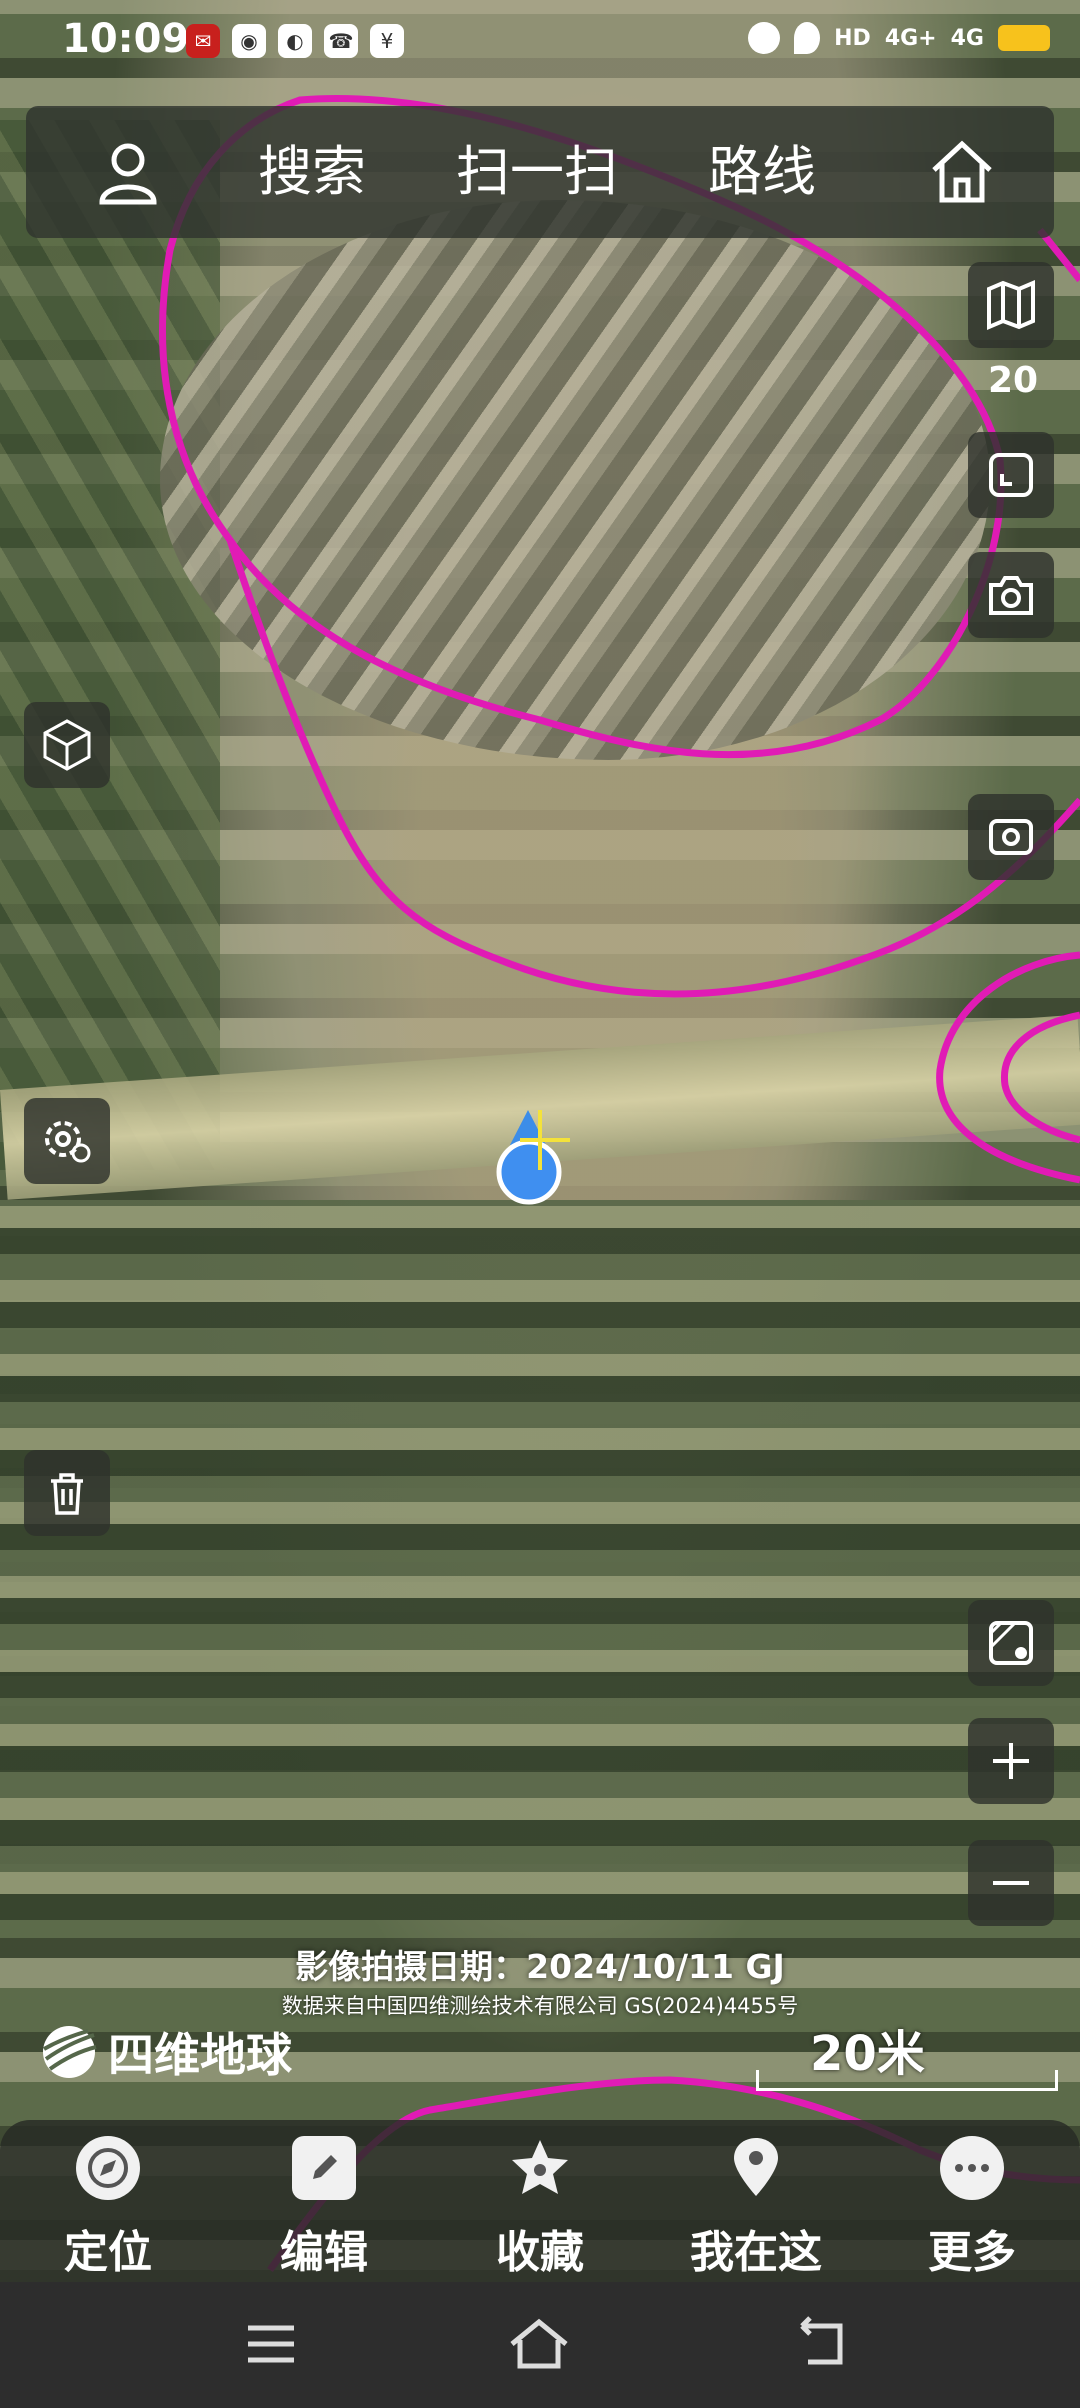  Describe the element at coordinates (540, 2168) in the screenshot. I see `star-icon` at that location.